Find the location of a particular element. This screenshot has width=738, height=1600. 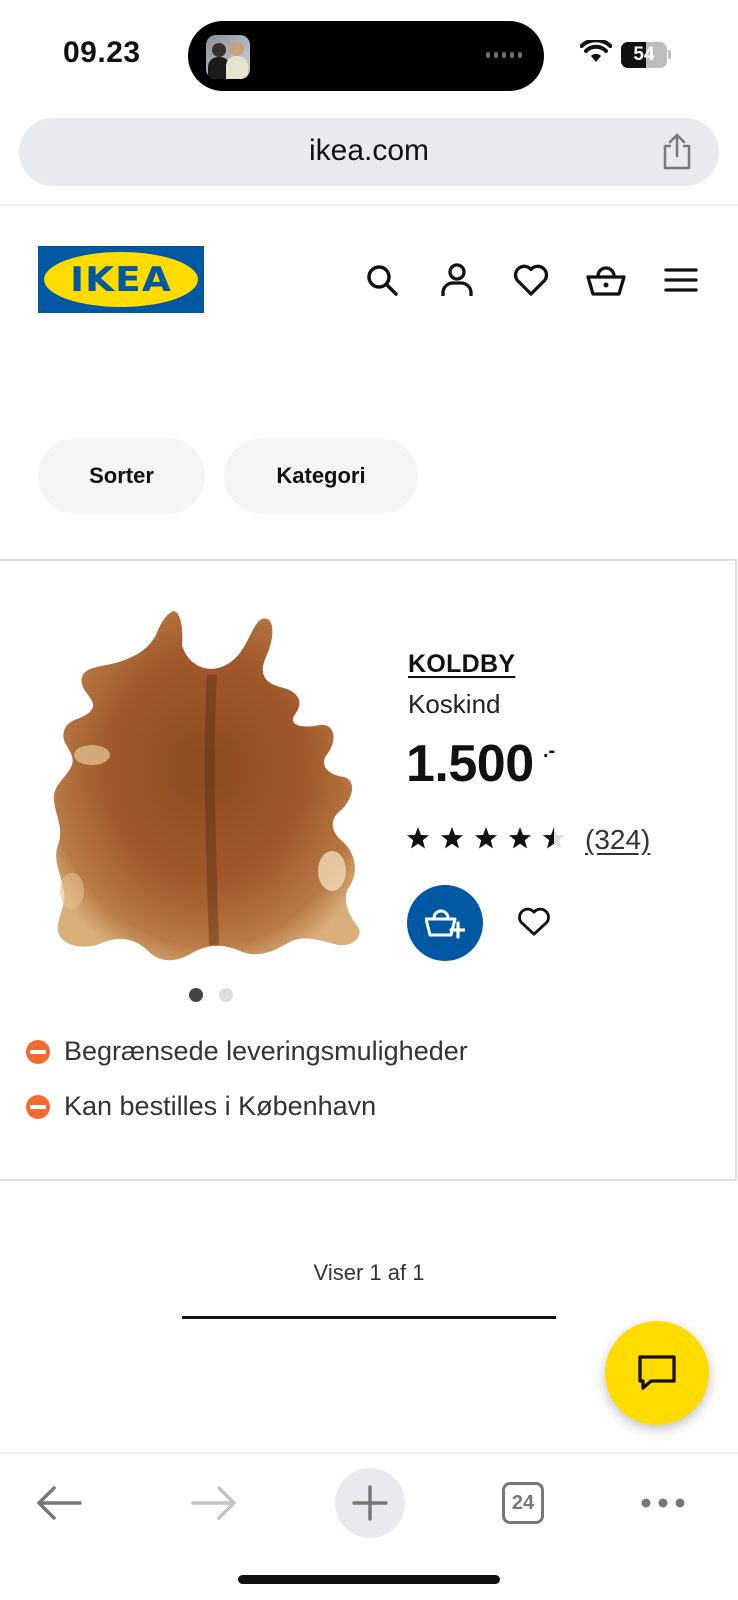

battery-icon: 54 is located at coordinates (644, 55).